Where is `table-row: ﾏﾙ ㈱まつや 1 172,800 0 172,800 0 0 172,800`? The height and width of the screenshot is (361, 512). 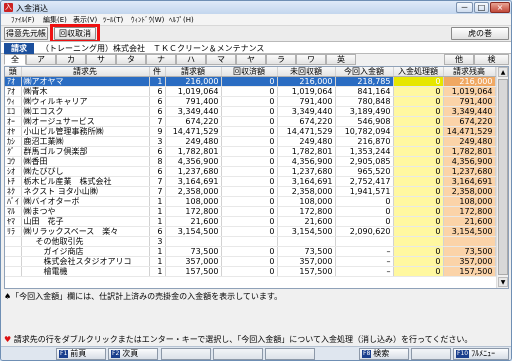
table-row: ﾏﾙ ㈱まつや 1 172,800 0 172,800 0 0 172,800 is located at coordinates (250, 212).